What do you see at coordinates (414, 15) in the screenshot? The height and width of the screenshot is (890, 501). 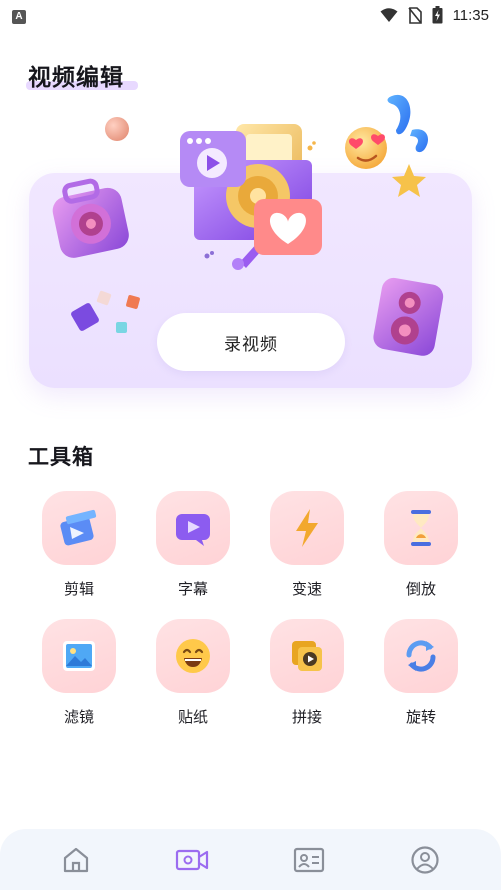 I see `no-sim-icon` at bounding box center [414, 15].